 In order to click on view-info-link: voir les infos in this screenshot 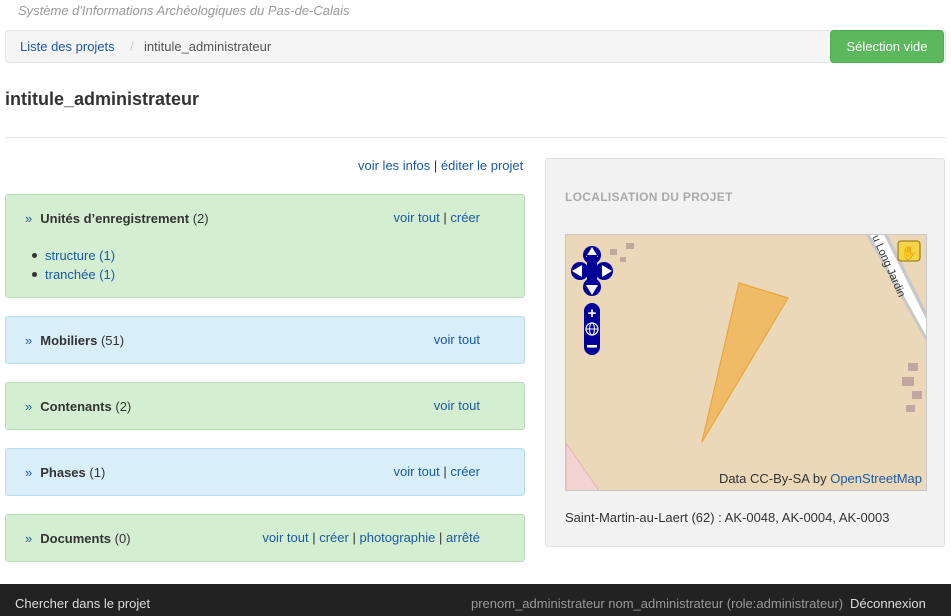, I will do `click(394, 165)`.